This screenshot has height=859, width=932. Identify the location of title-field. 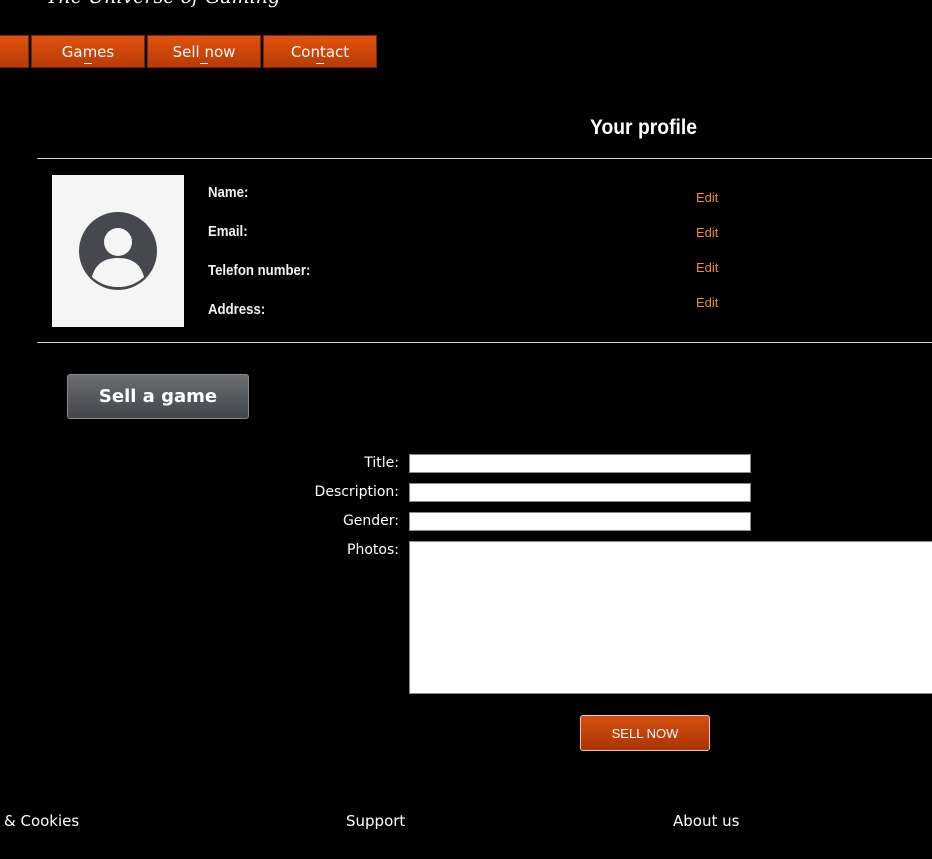
(580, 463).